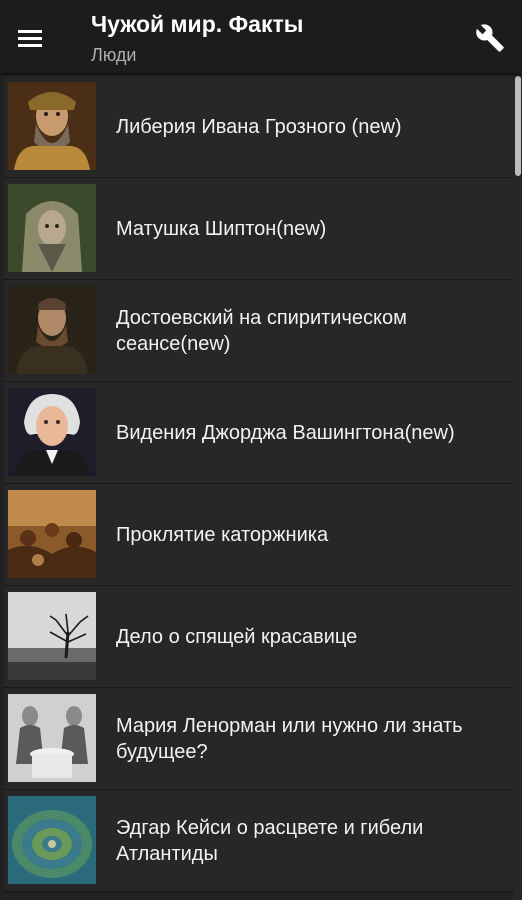 This screenshot has height=900, width=522. What do you see at coordinates (114, 55) in the screenshot?
I see `app-subtitle: Люди` at bounding box center [114, 55].